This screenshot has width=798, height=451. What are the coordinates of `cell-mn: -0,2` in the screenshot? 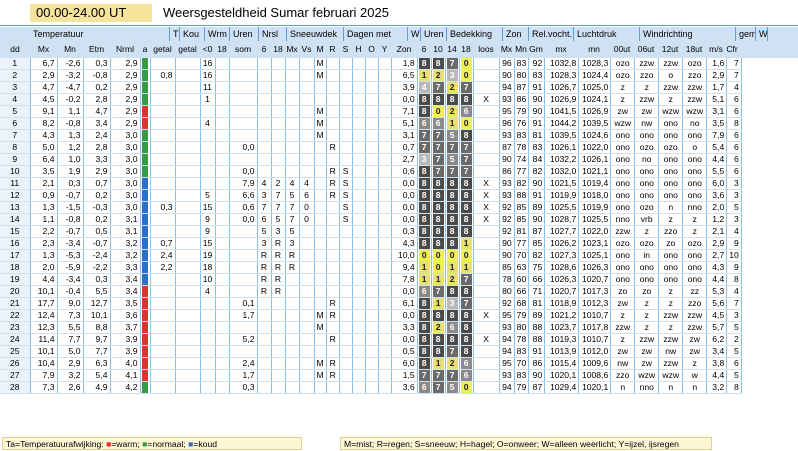 It's located at (70, 100).